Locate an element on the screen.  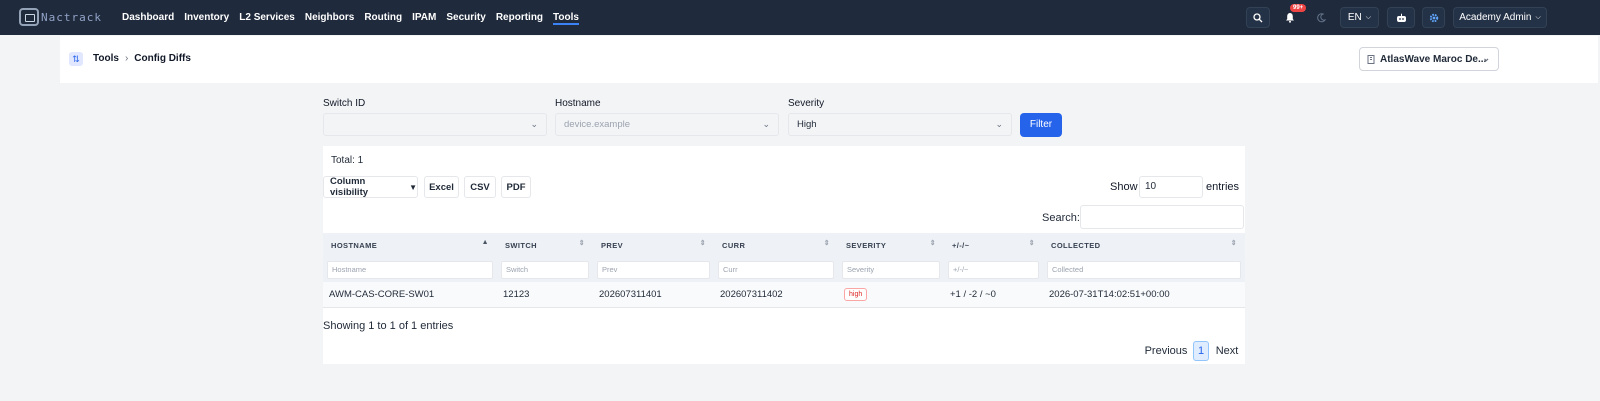
column-filter-hostname: Hostname is located at coordinates (410, 269).